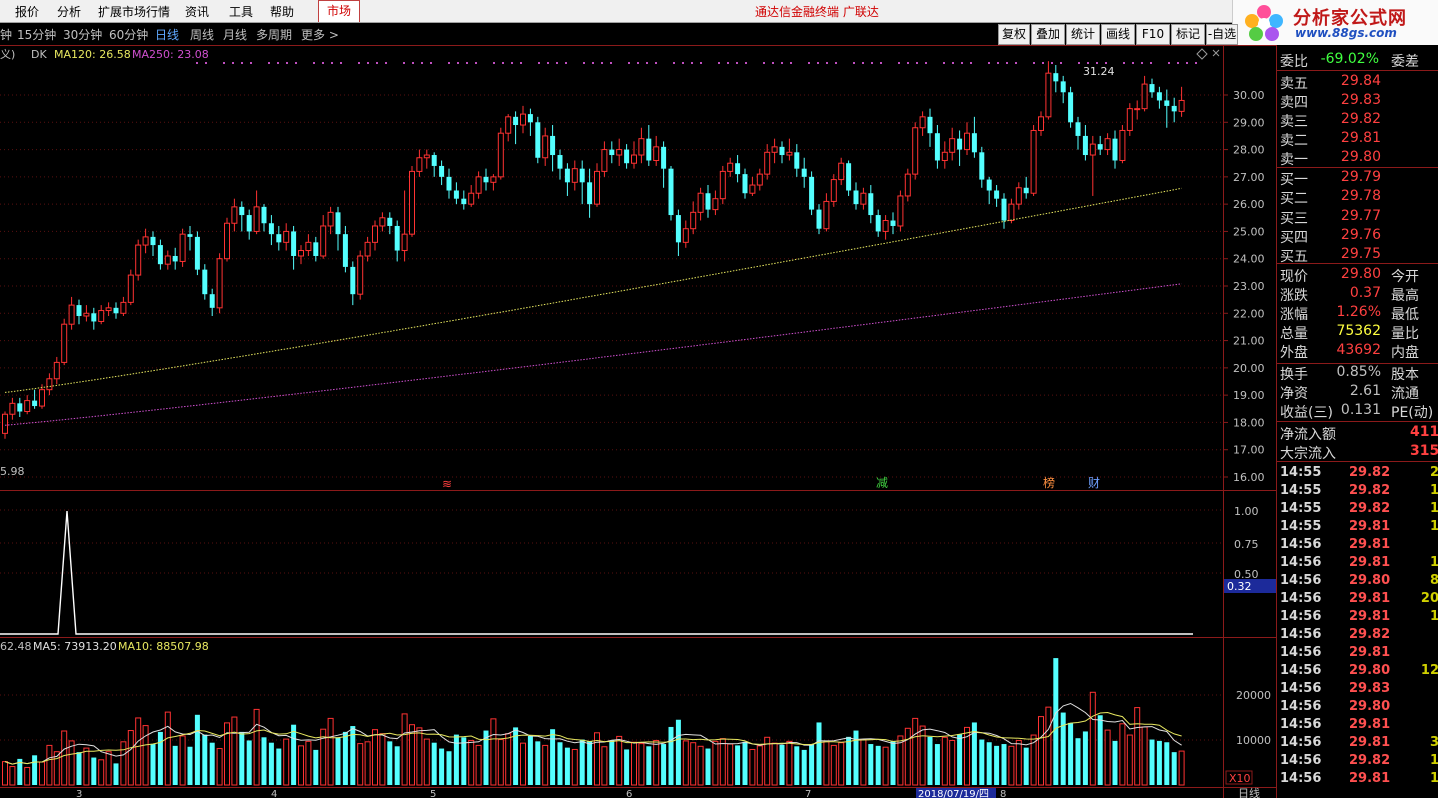  What do you see at coordinates (128, 34) in the screenshot?
I see `period-60min: 60分钟` at bounding box center [128, 34].